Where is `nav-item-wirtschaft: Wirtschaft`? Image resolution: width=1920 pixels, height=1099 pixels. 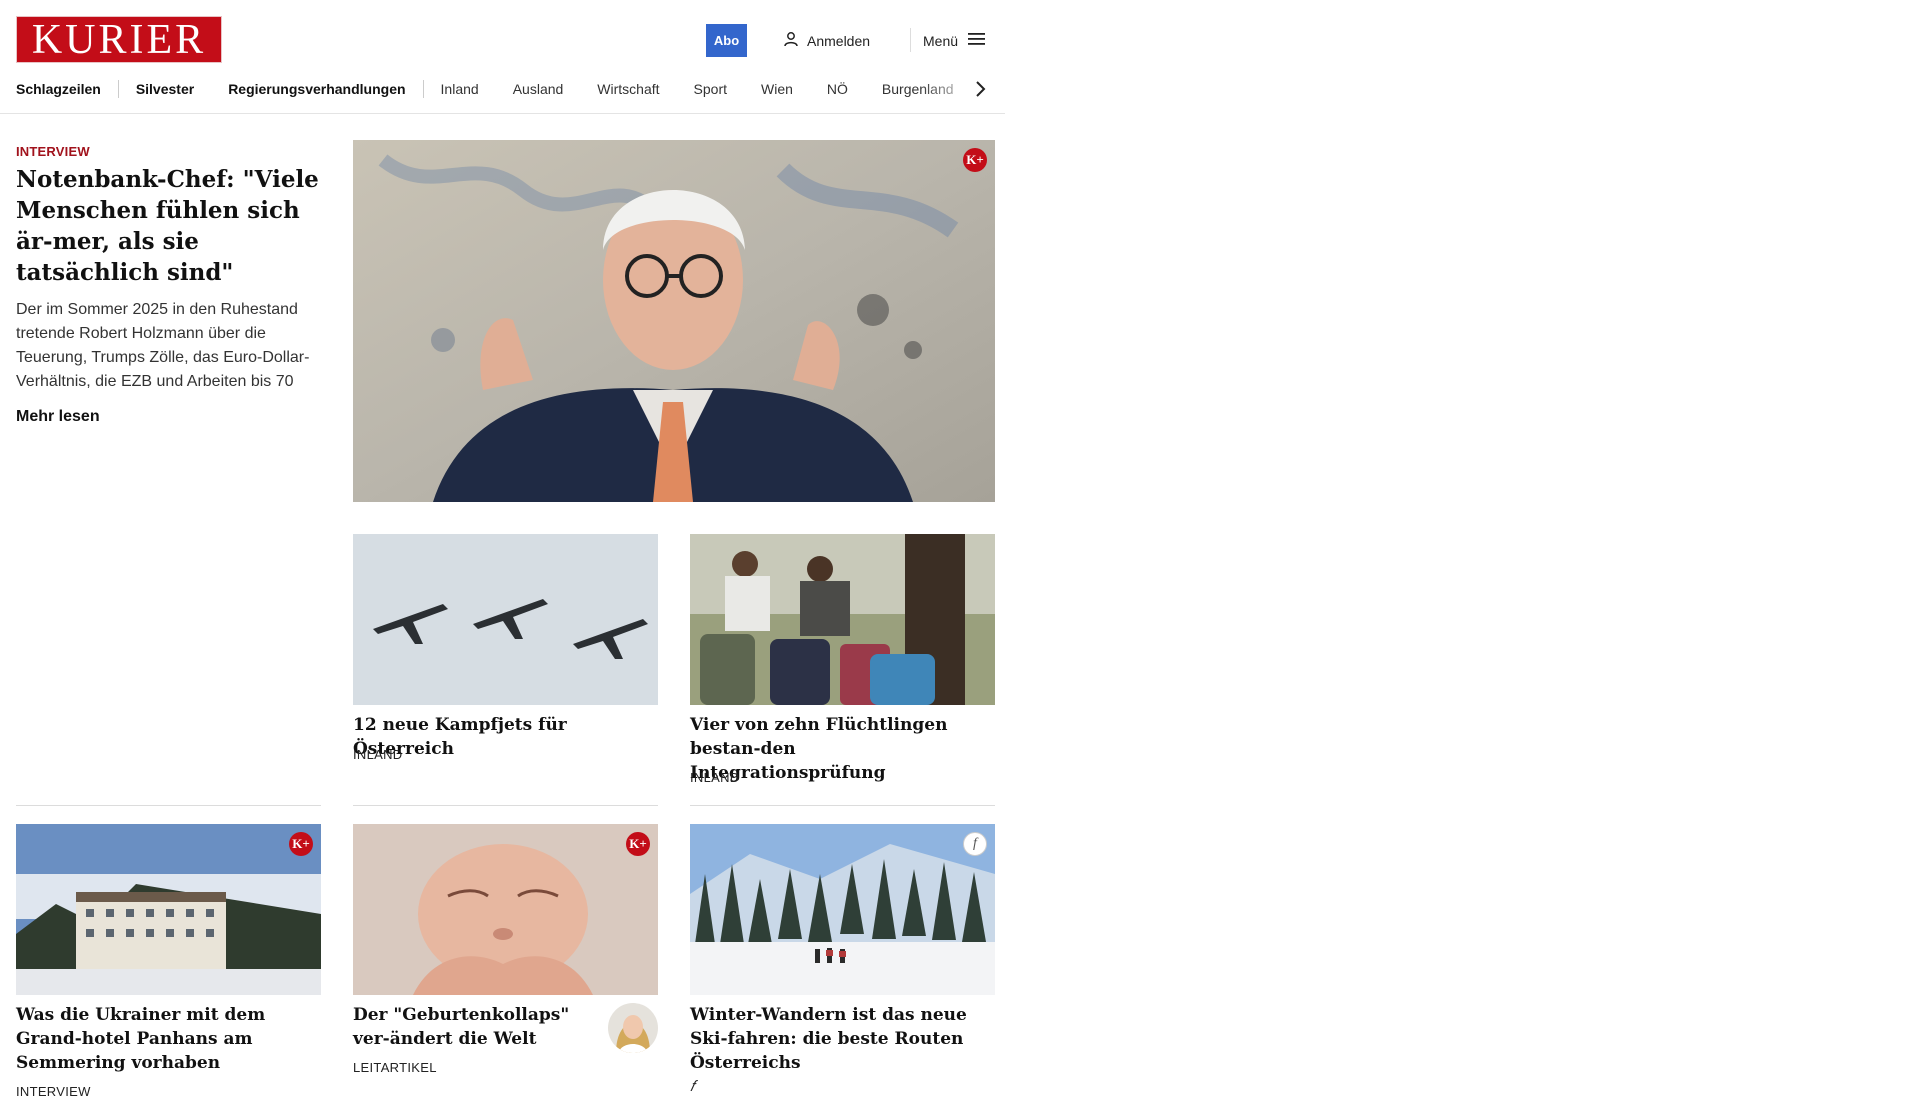 nav-item-wirtschaft: Wirtschaft is located at coordinates (628, 89).